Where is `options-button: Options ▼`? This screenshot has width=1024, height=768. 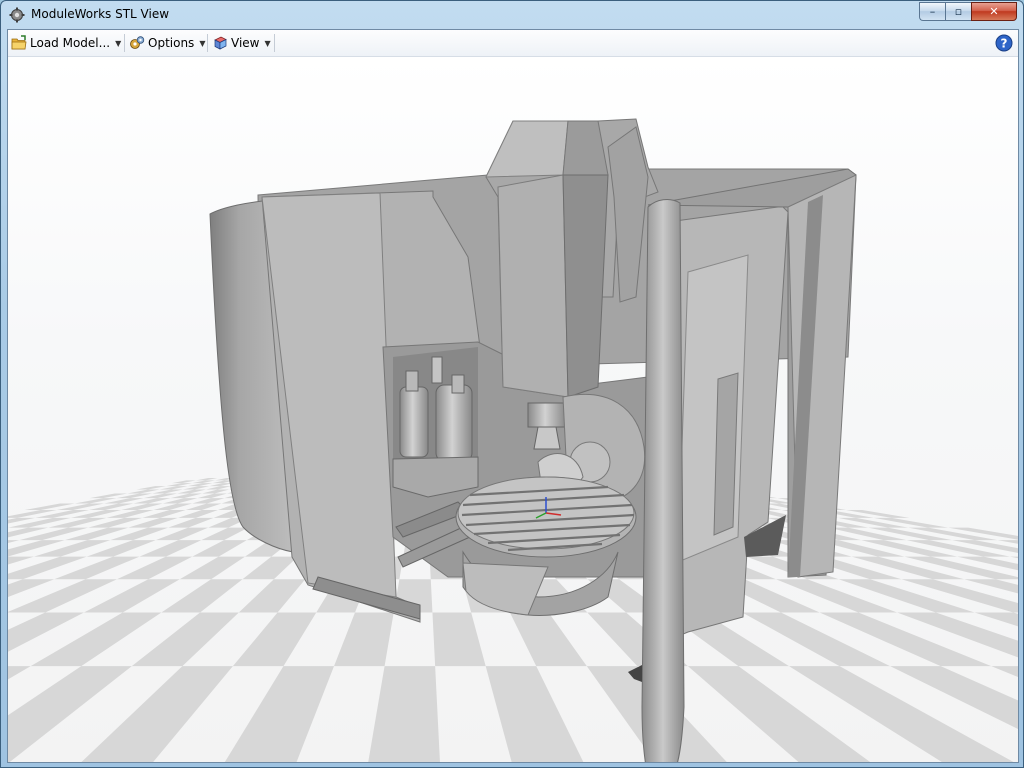 options-button: Options ▼ is located at coordinates (167, 43).